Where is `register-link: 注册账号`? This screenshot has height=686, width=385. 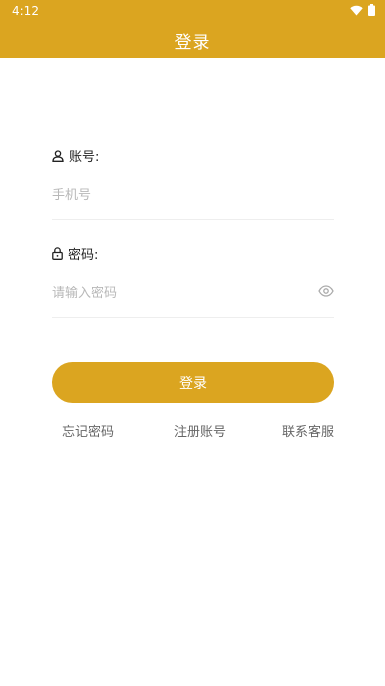 register-link: 注册账号 is located at coordinates (200, 430).